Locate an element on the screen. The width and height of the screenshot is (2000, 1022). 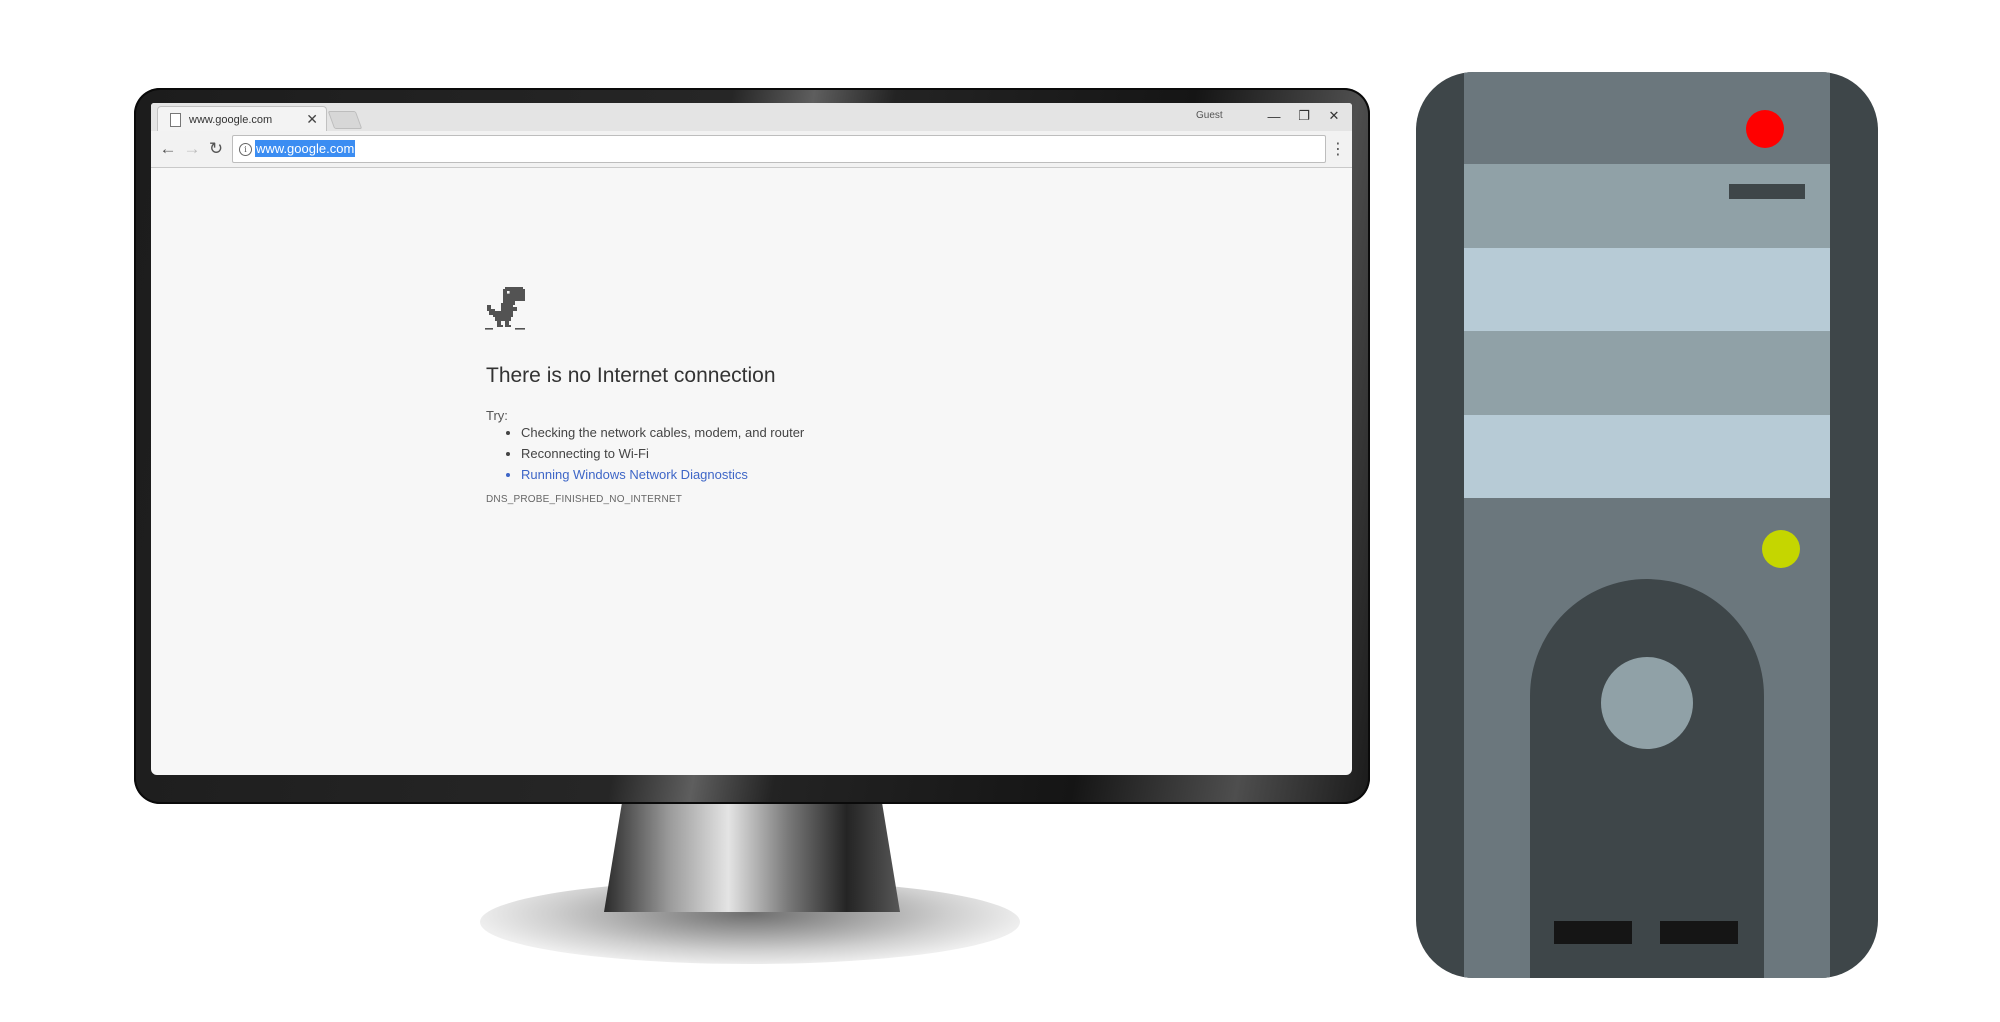
address-bar: i www.google.com is located at coordinates (779, 149).